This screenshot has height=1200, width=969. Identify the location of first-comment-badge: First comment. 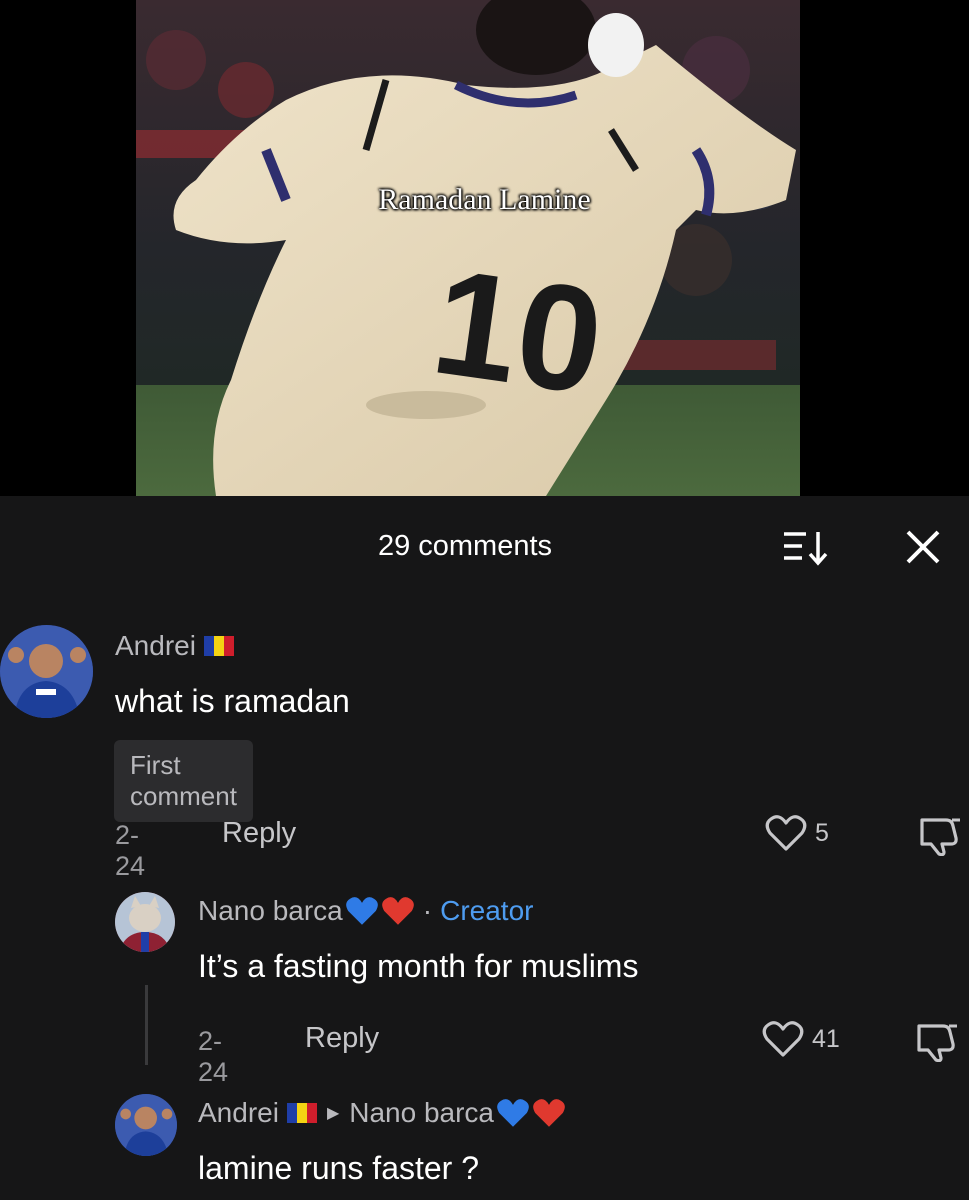
(183, 781).